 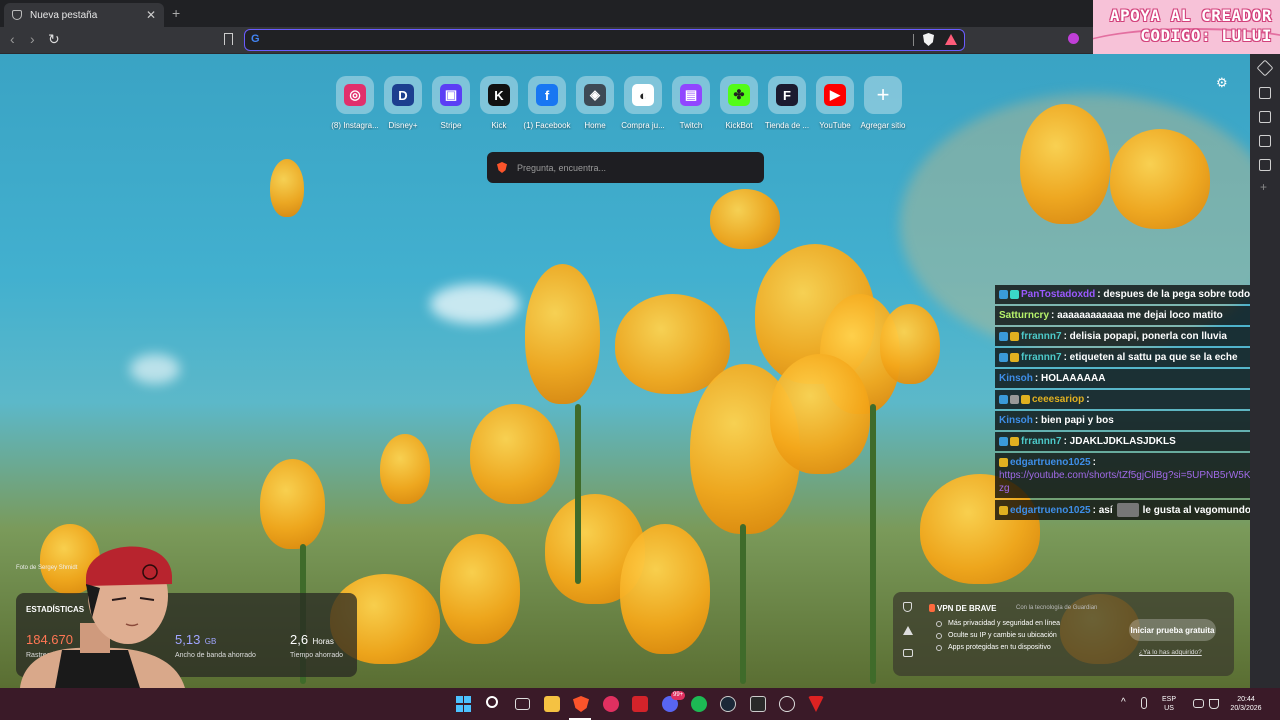 I want to click on customize-gear-icon: ⚙, so click(x=1222, y=83).